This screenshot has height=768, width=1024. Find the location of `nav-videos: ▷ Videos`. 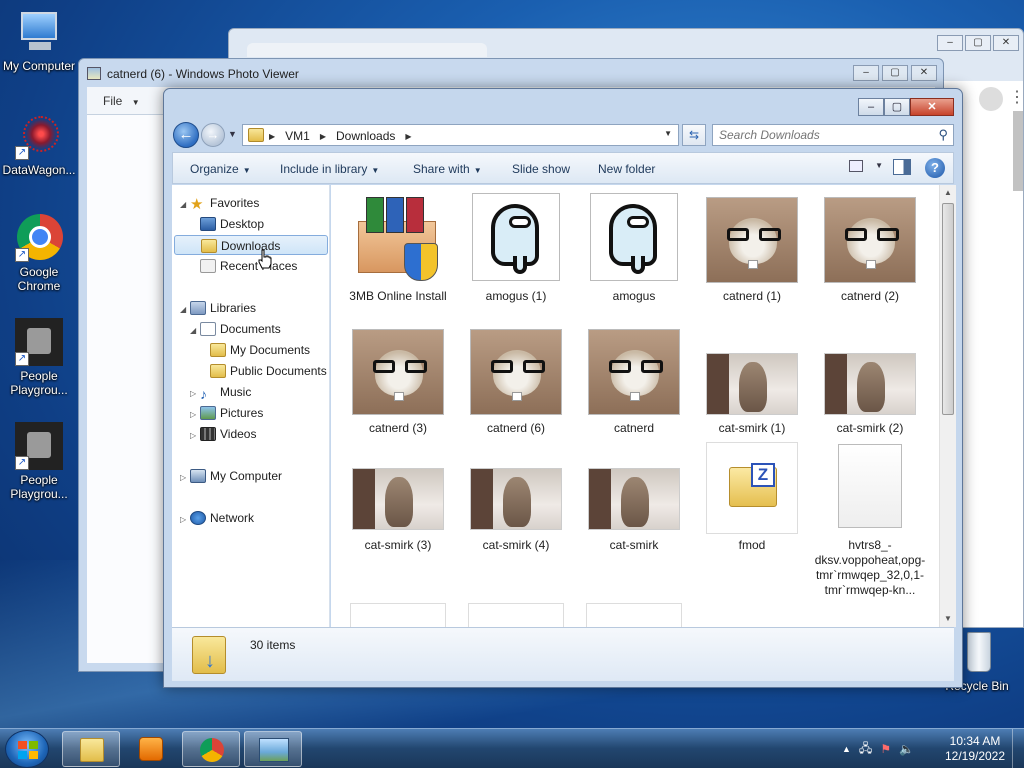

nav-videos: ▷ Videos is located at coordinates (223, 434).